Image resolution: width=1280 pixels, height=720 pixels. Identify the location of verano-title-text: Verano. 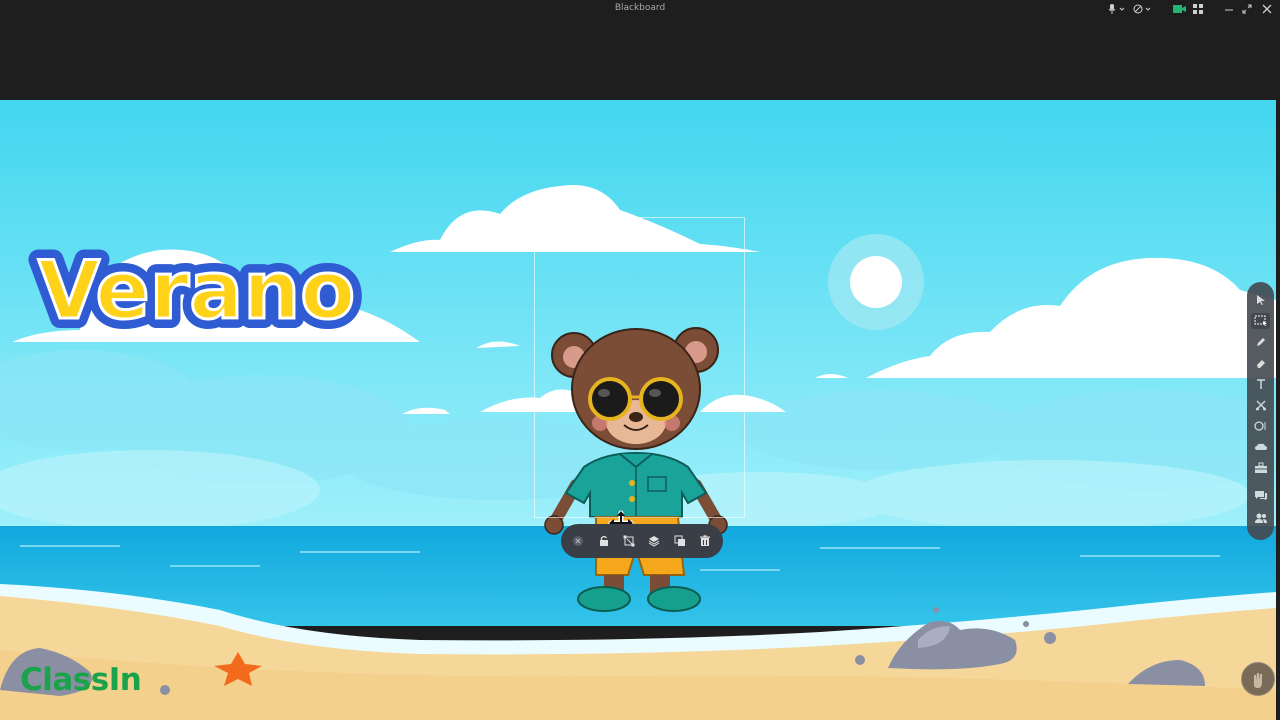
(196, 290).